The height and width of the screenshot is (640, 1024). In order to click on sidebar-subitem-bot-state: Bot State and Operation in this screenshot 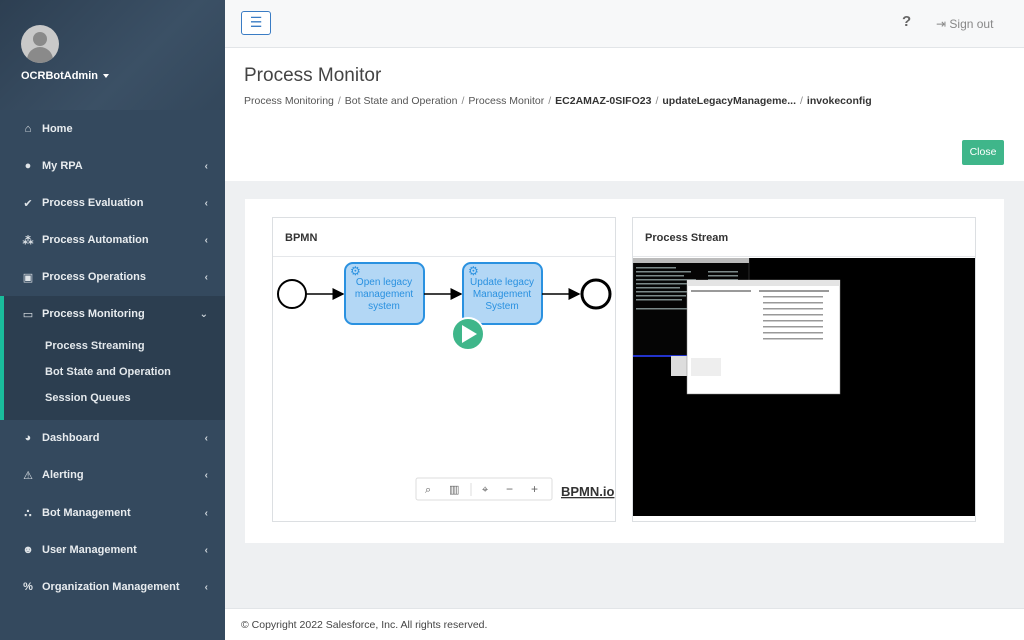, I will do `click(108, 372)`.